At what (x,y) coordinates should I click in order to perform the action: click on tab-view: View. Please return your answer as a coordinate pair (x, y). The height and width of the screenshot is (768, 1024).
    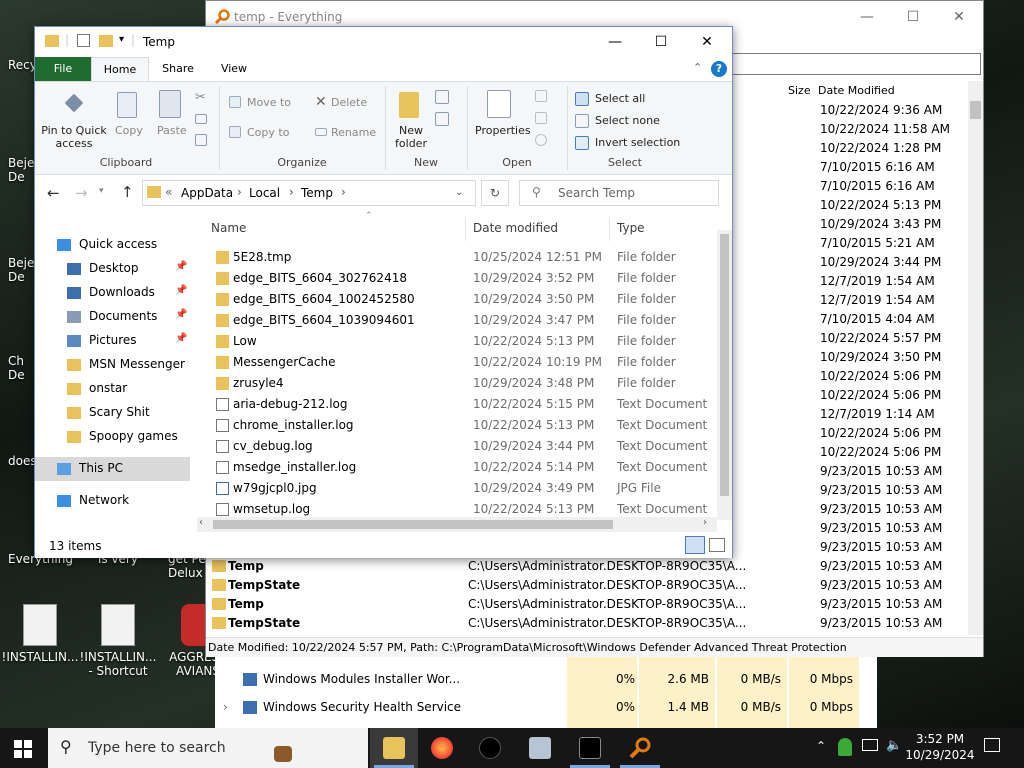
    Looking at the image, I should click on (234, 69).